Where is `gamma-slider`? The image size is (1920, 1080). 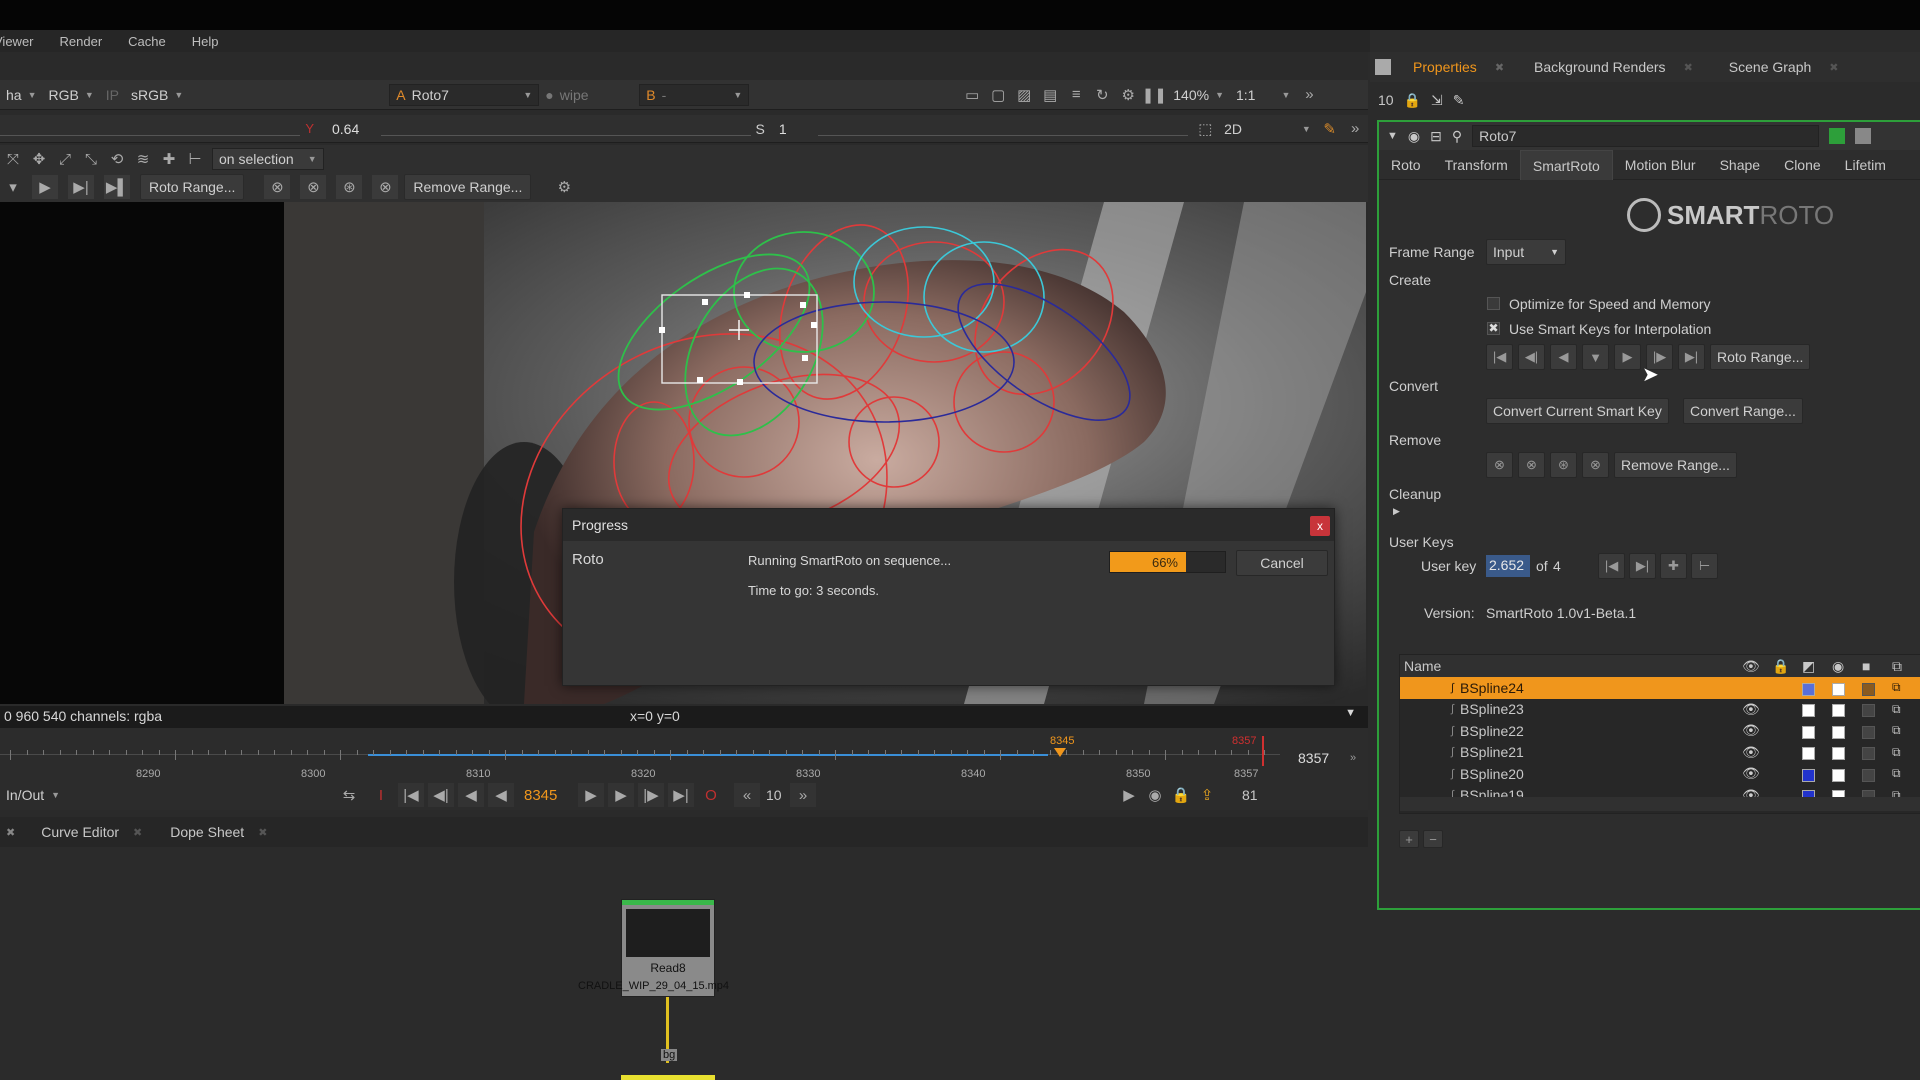 gamma-slider is located at coordinates (568, 129).